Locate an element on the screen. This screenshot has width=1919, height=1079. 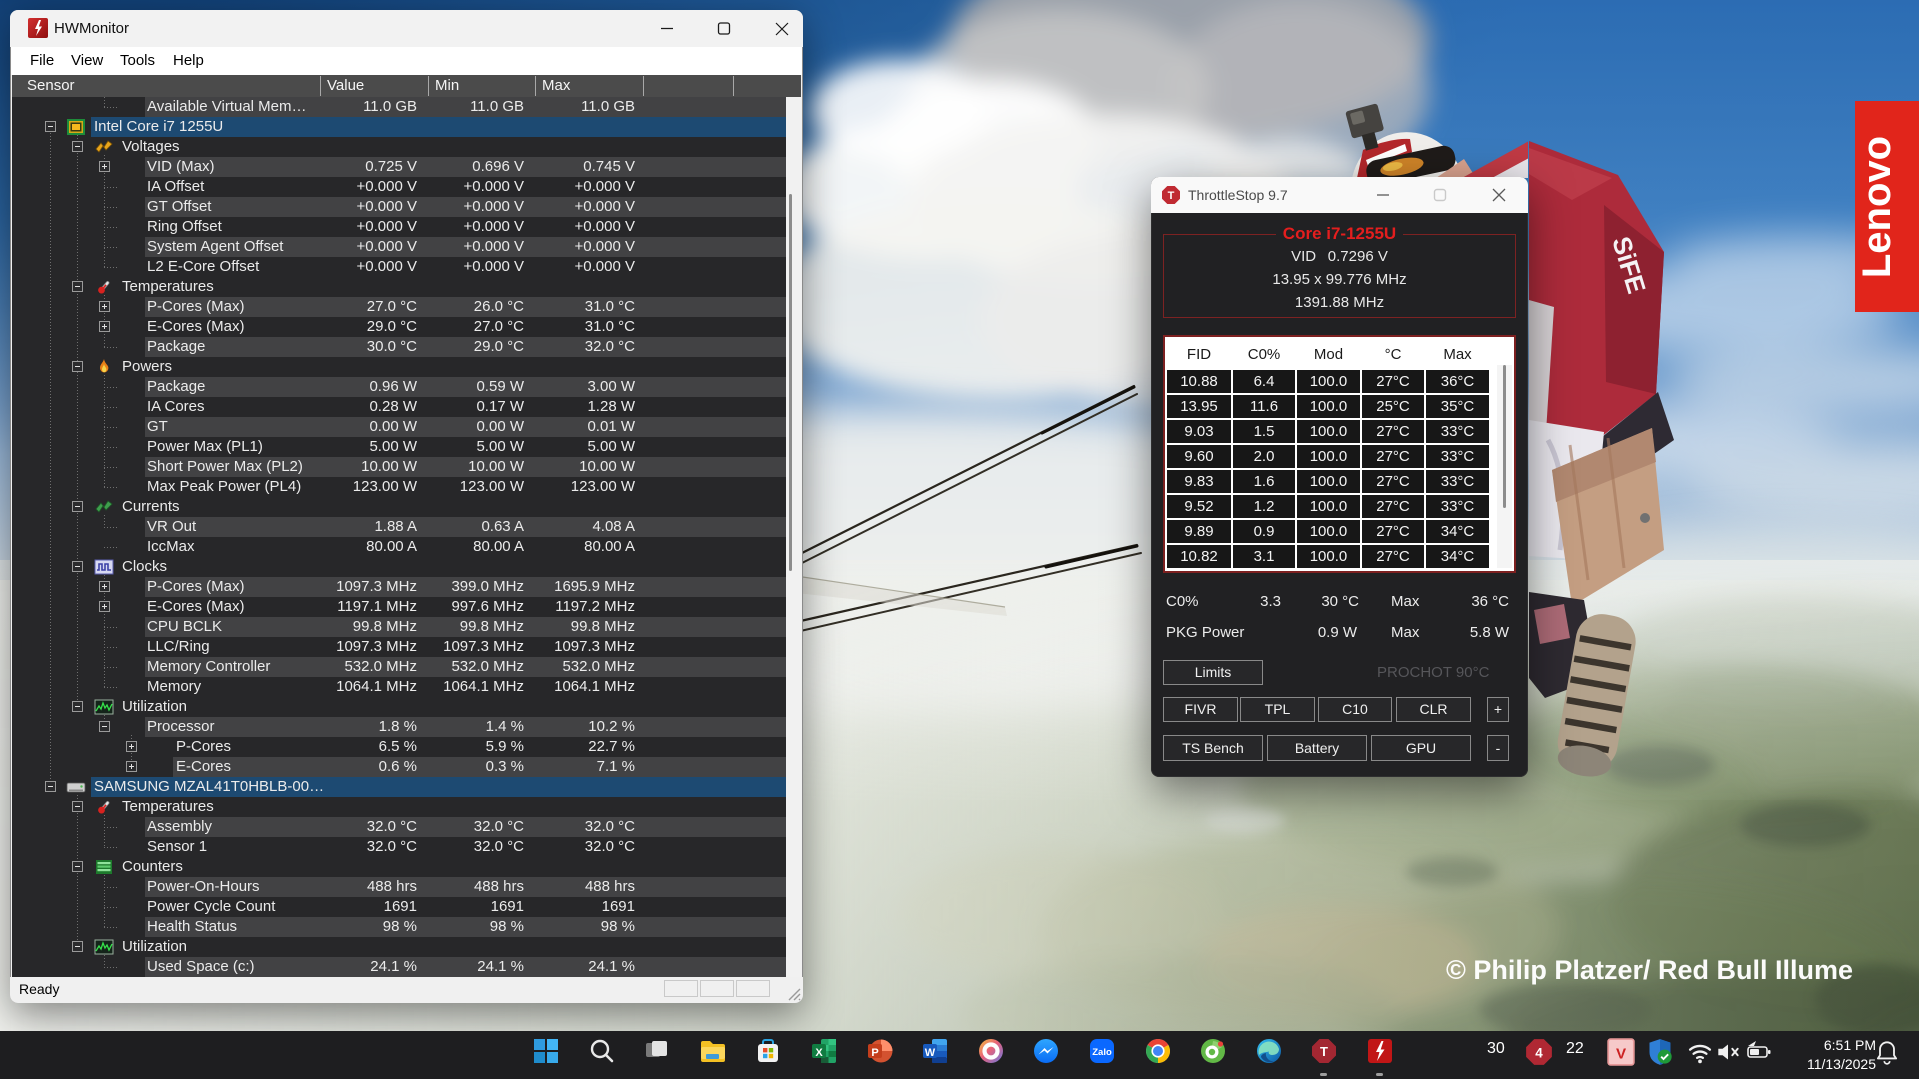
svg-text: X is located at coordinates (819, 1053).